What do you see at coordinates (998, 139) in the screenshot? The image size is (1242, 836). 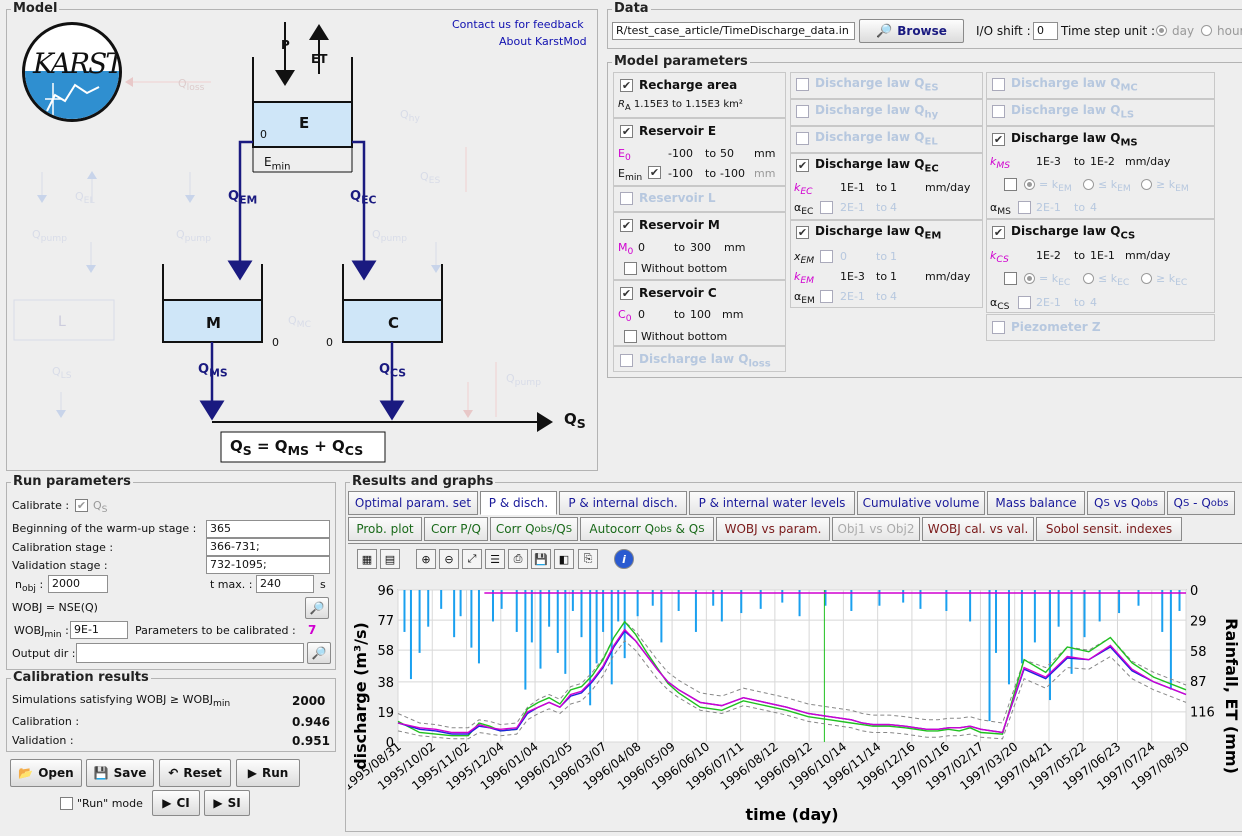 I see `q-ms-checkbox: ✔` at bounding box center [998, 139].